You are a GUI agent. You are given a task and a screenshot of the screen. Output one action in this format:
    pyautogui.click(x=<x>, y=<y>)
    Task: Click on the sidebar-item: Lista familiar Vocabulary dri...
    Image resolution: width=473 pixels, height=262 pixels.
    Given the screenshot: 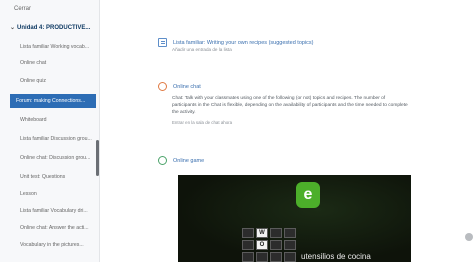 What is the action you would take?
    pyautogui.click(x=55, y=211)
    